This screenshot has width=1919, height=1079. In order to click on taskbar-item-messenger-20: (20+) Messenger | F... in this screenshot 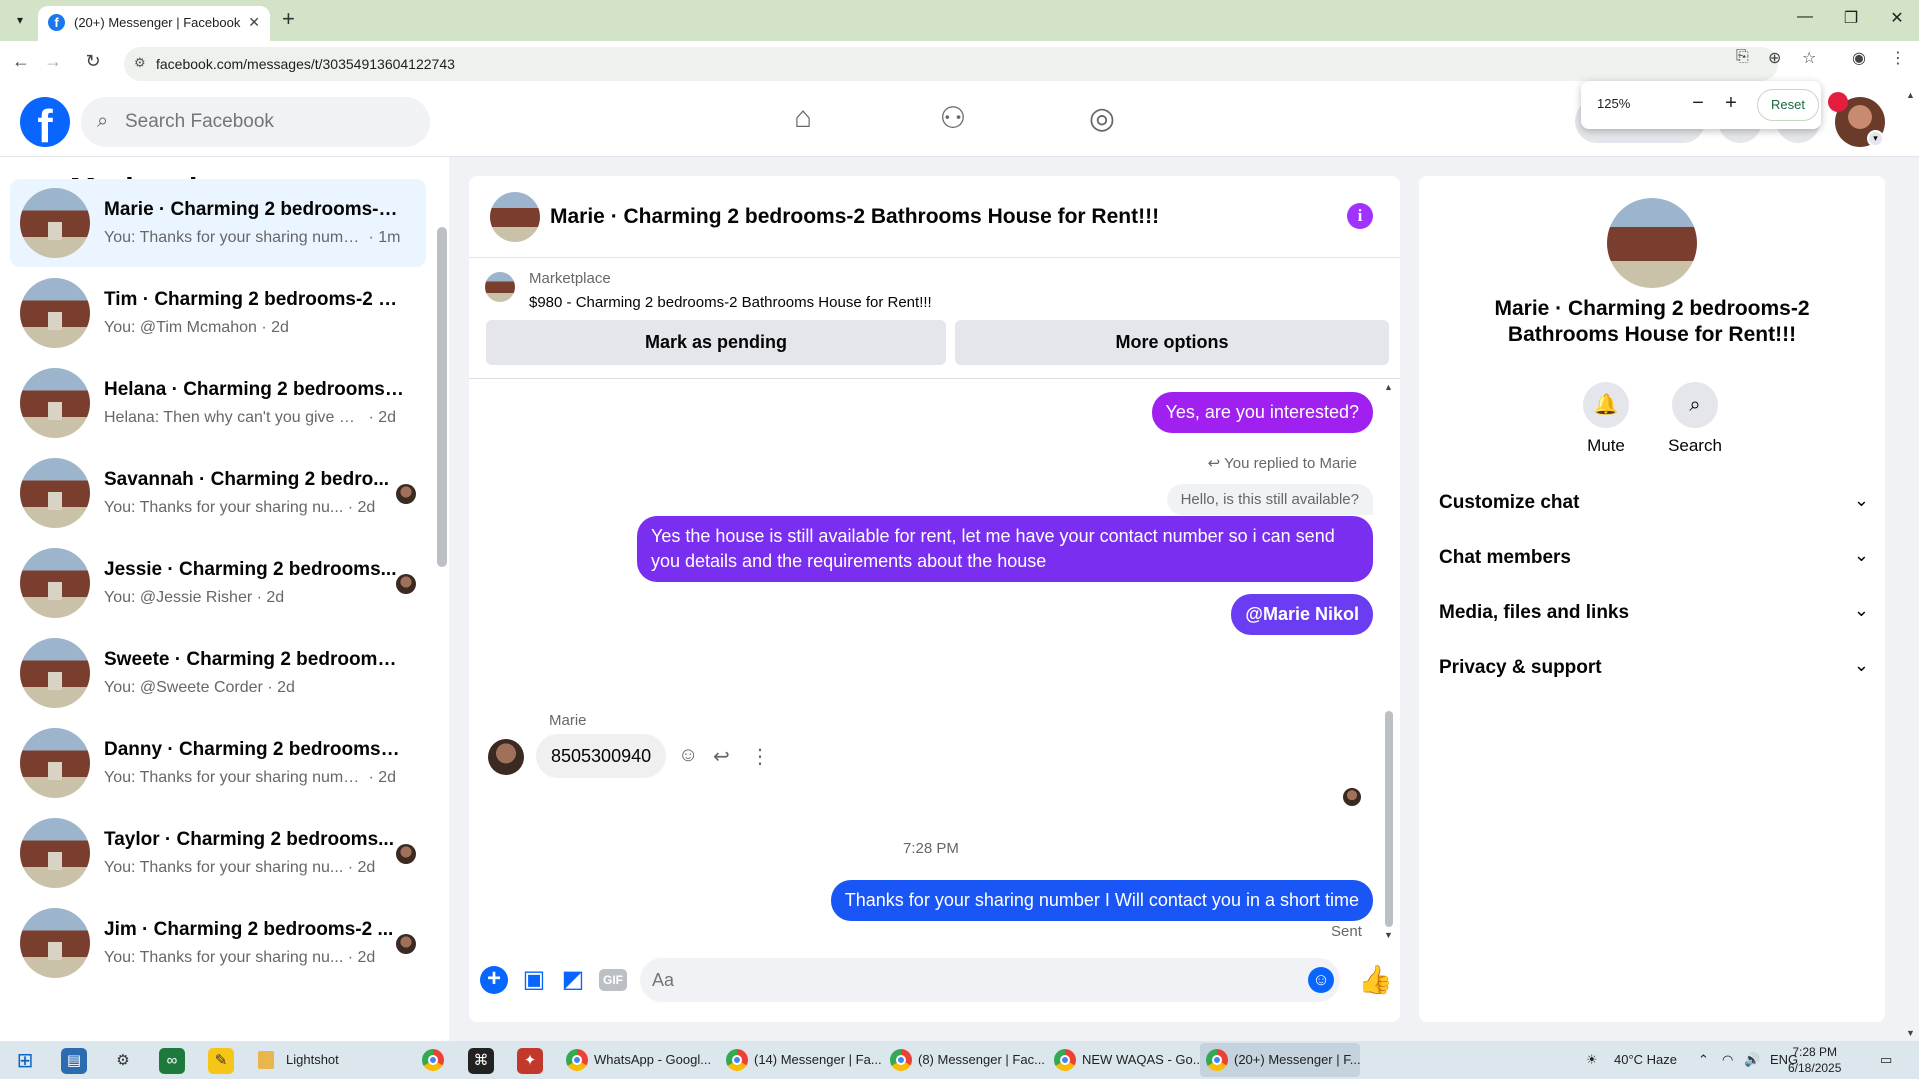, I will do `click(1280, 1060)`.